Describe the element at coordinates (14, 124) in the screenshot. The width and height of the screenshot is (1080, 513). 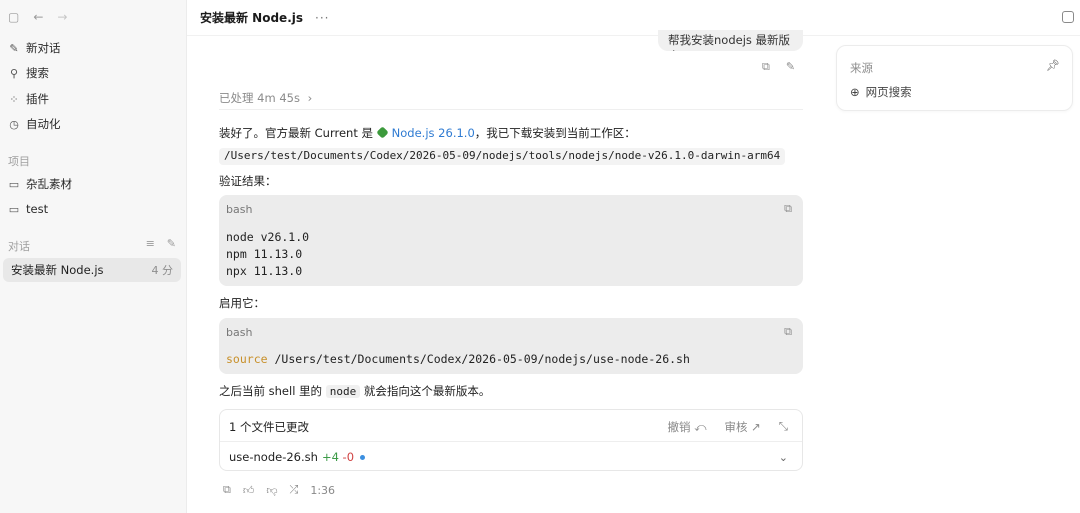
I see `clock-icon: ◷` at that location.